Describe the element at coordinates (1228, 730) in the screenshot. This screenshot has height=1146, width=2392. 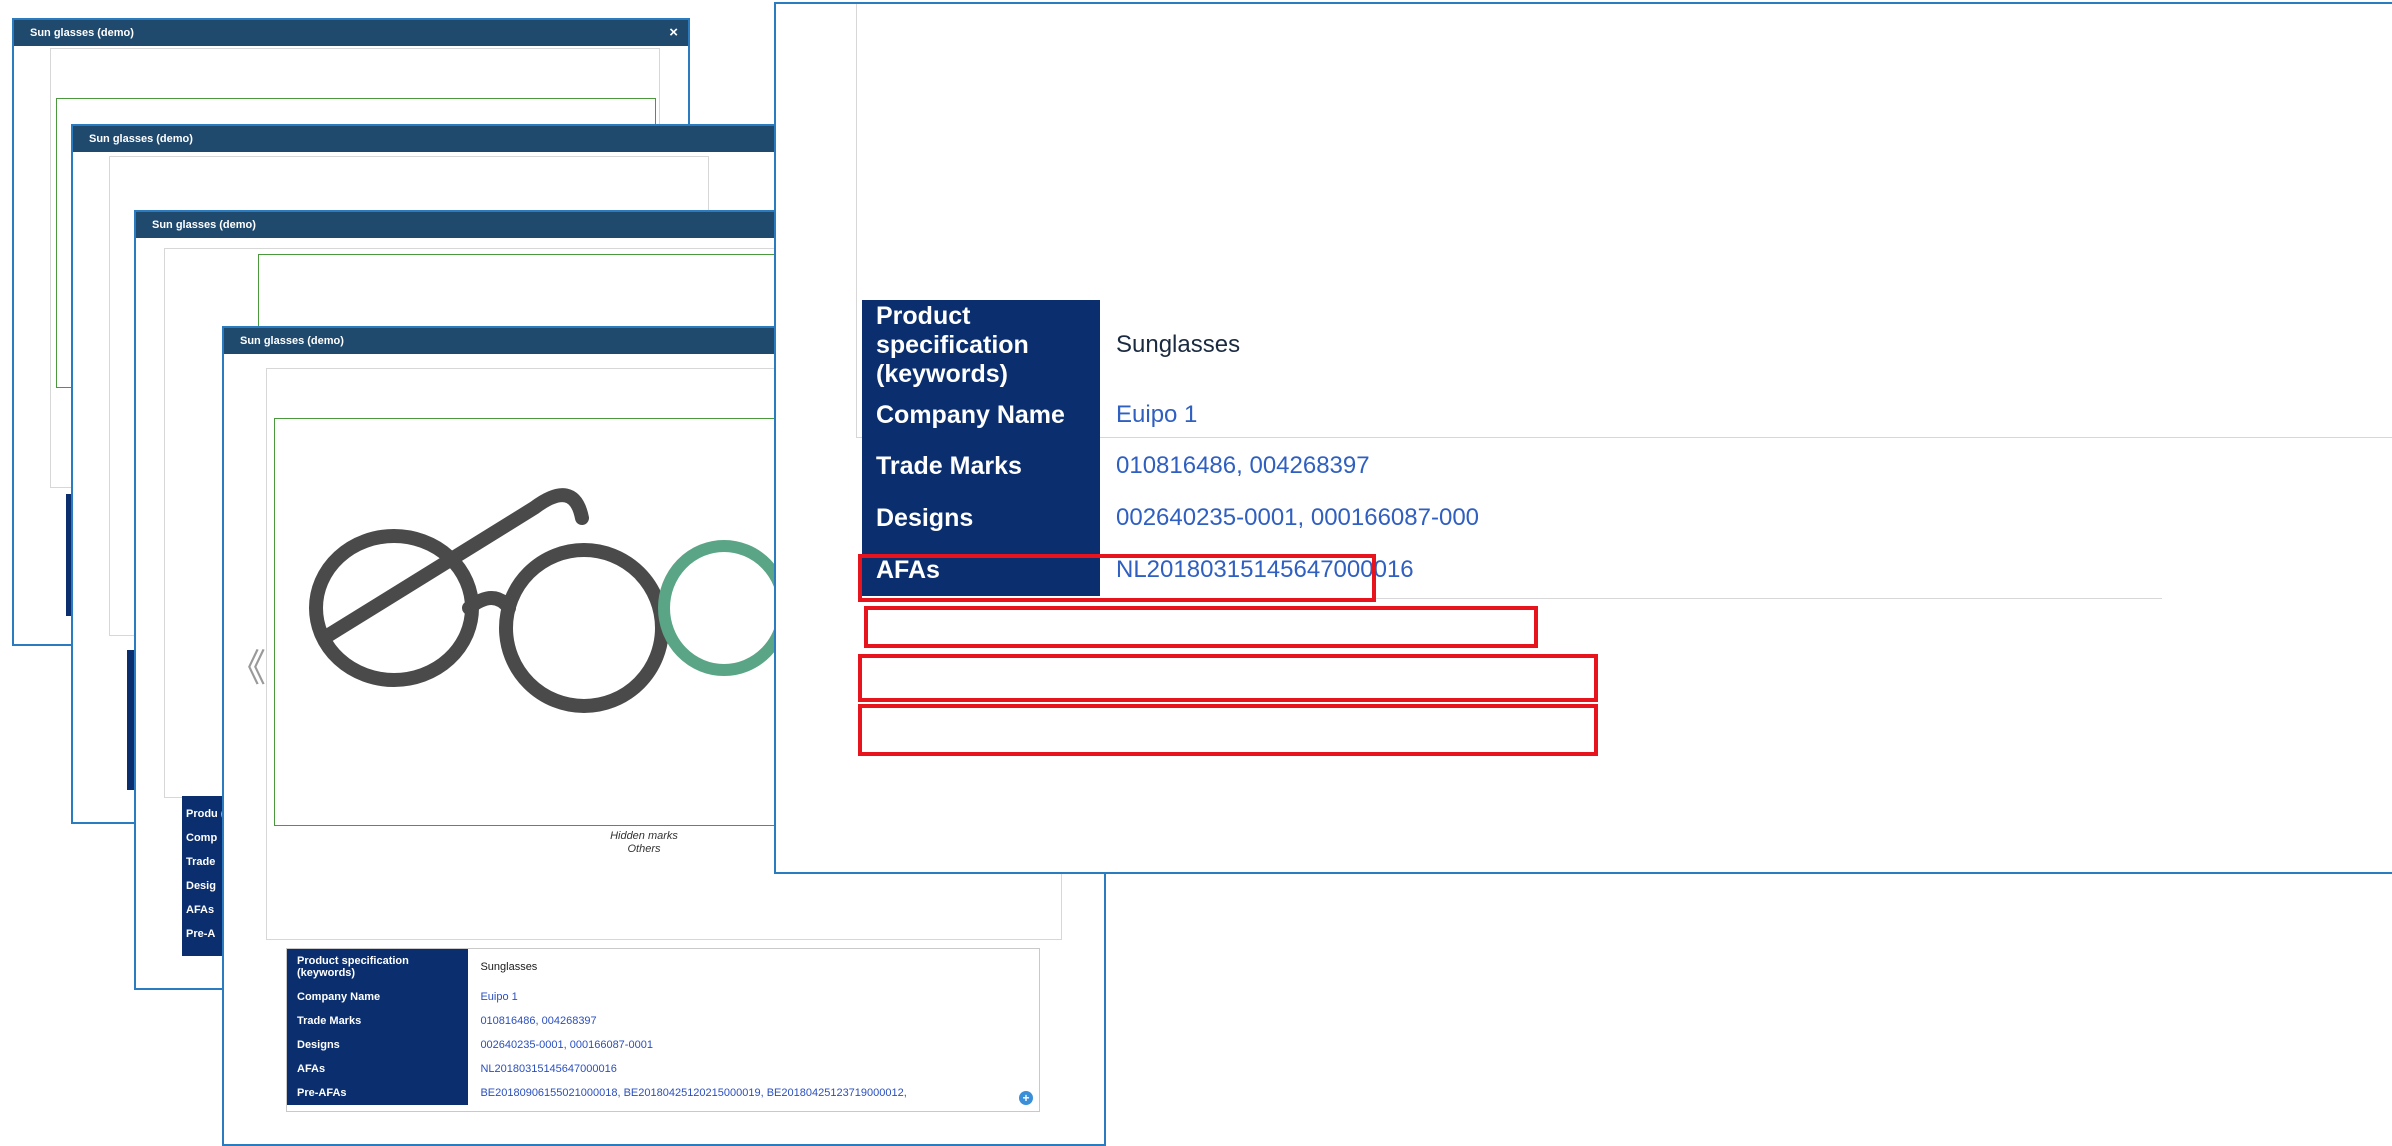
I see `highlight-afas` at that location.